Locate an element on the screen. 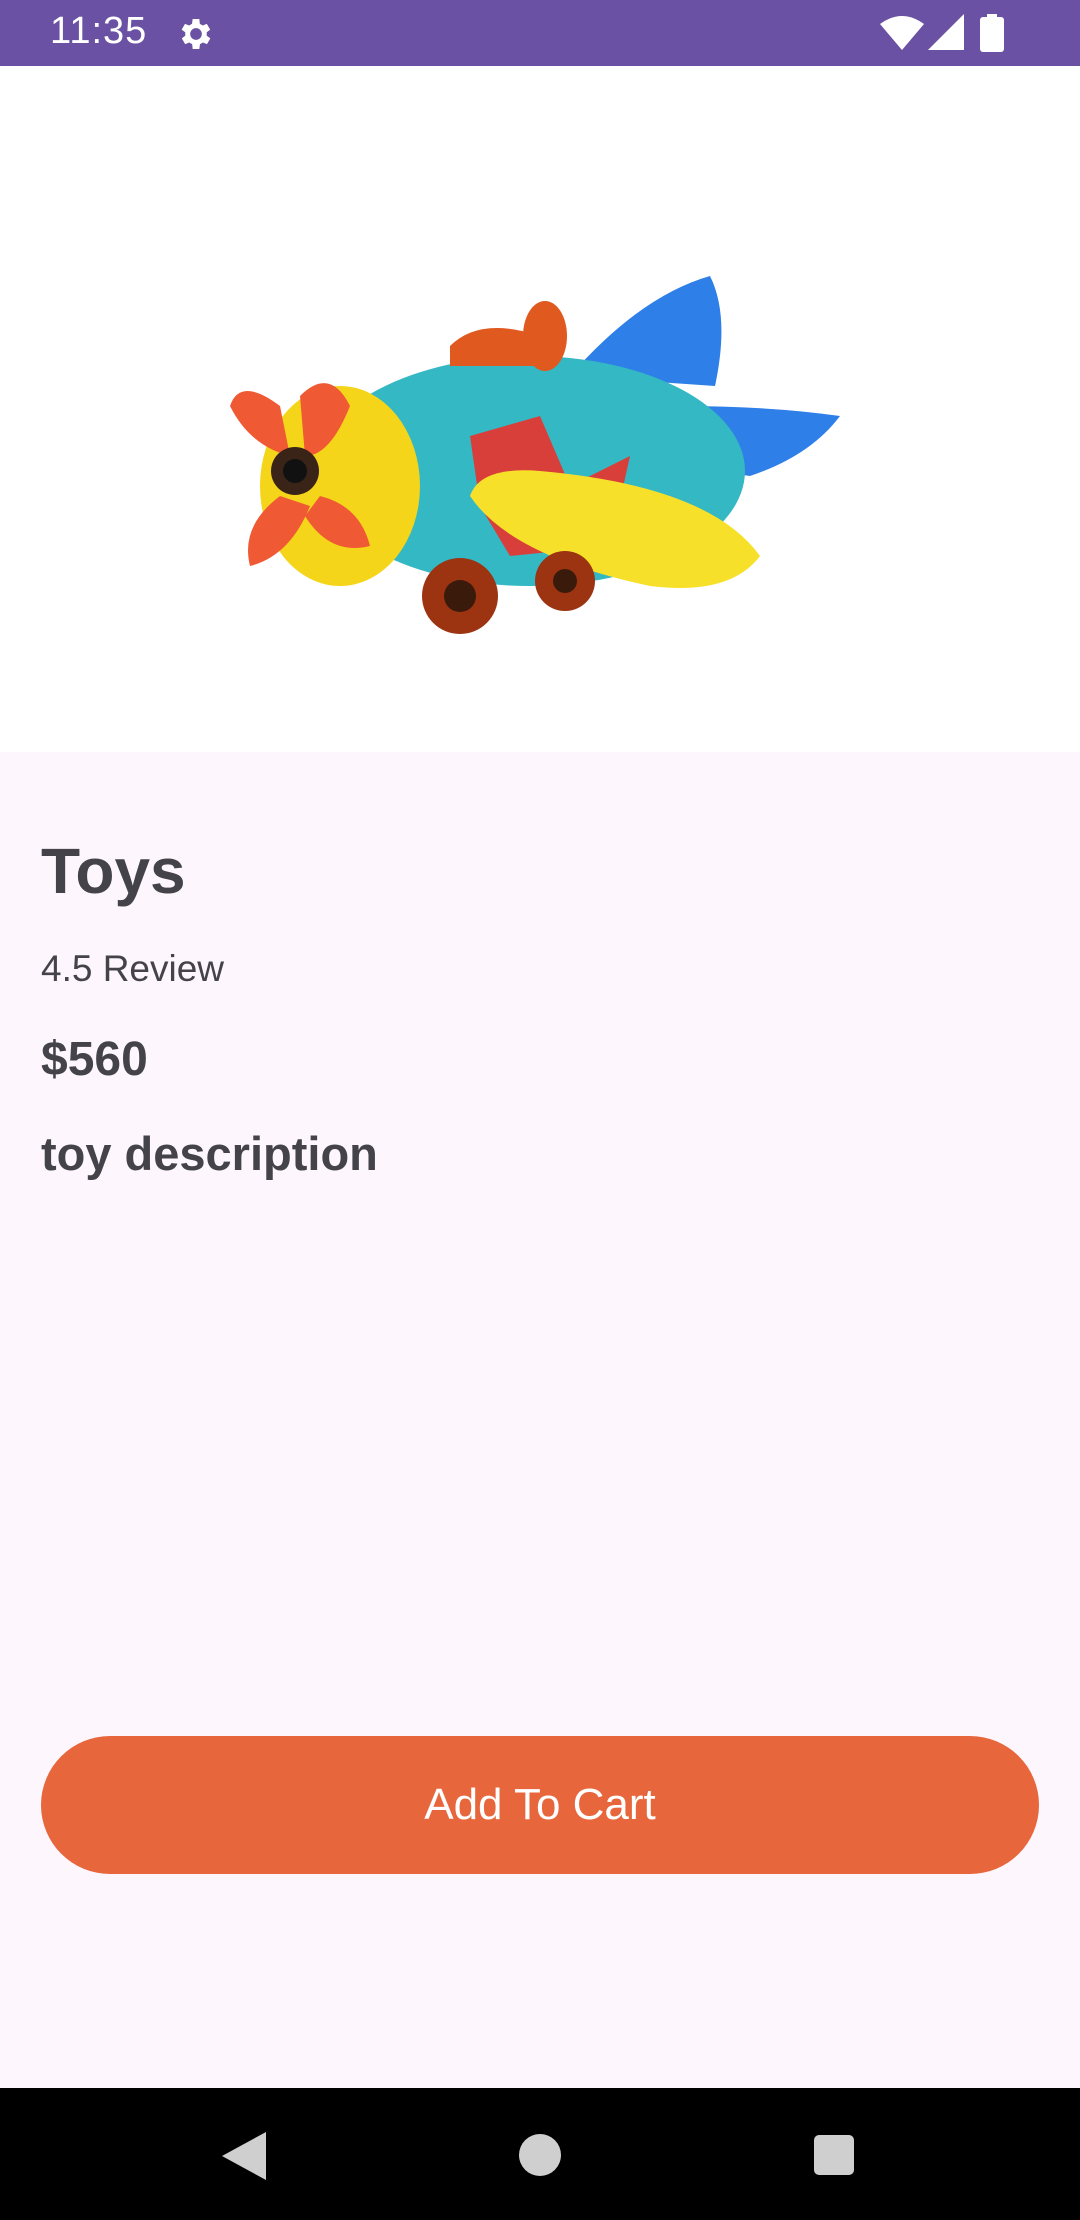 The image size is (1080, 2220). status-bar: 11:35 is located at coordinates (540, 33).